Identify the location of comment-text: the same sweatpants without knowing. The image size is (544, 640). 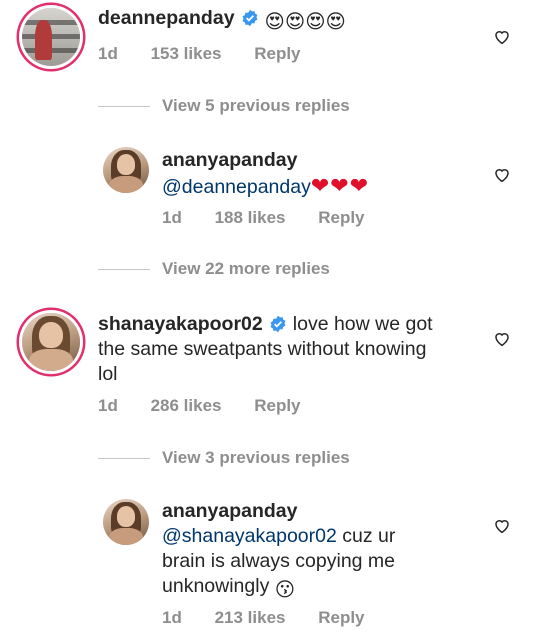
(262, 349).